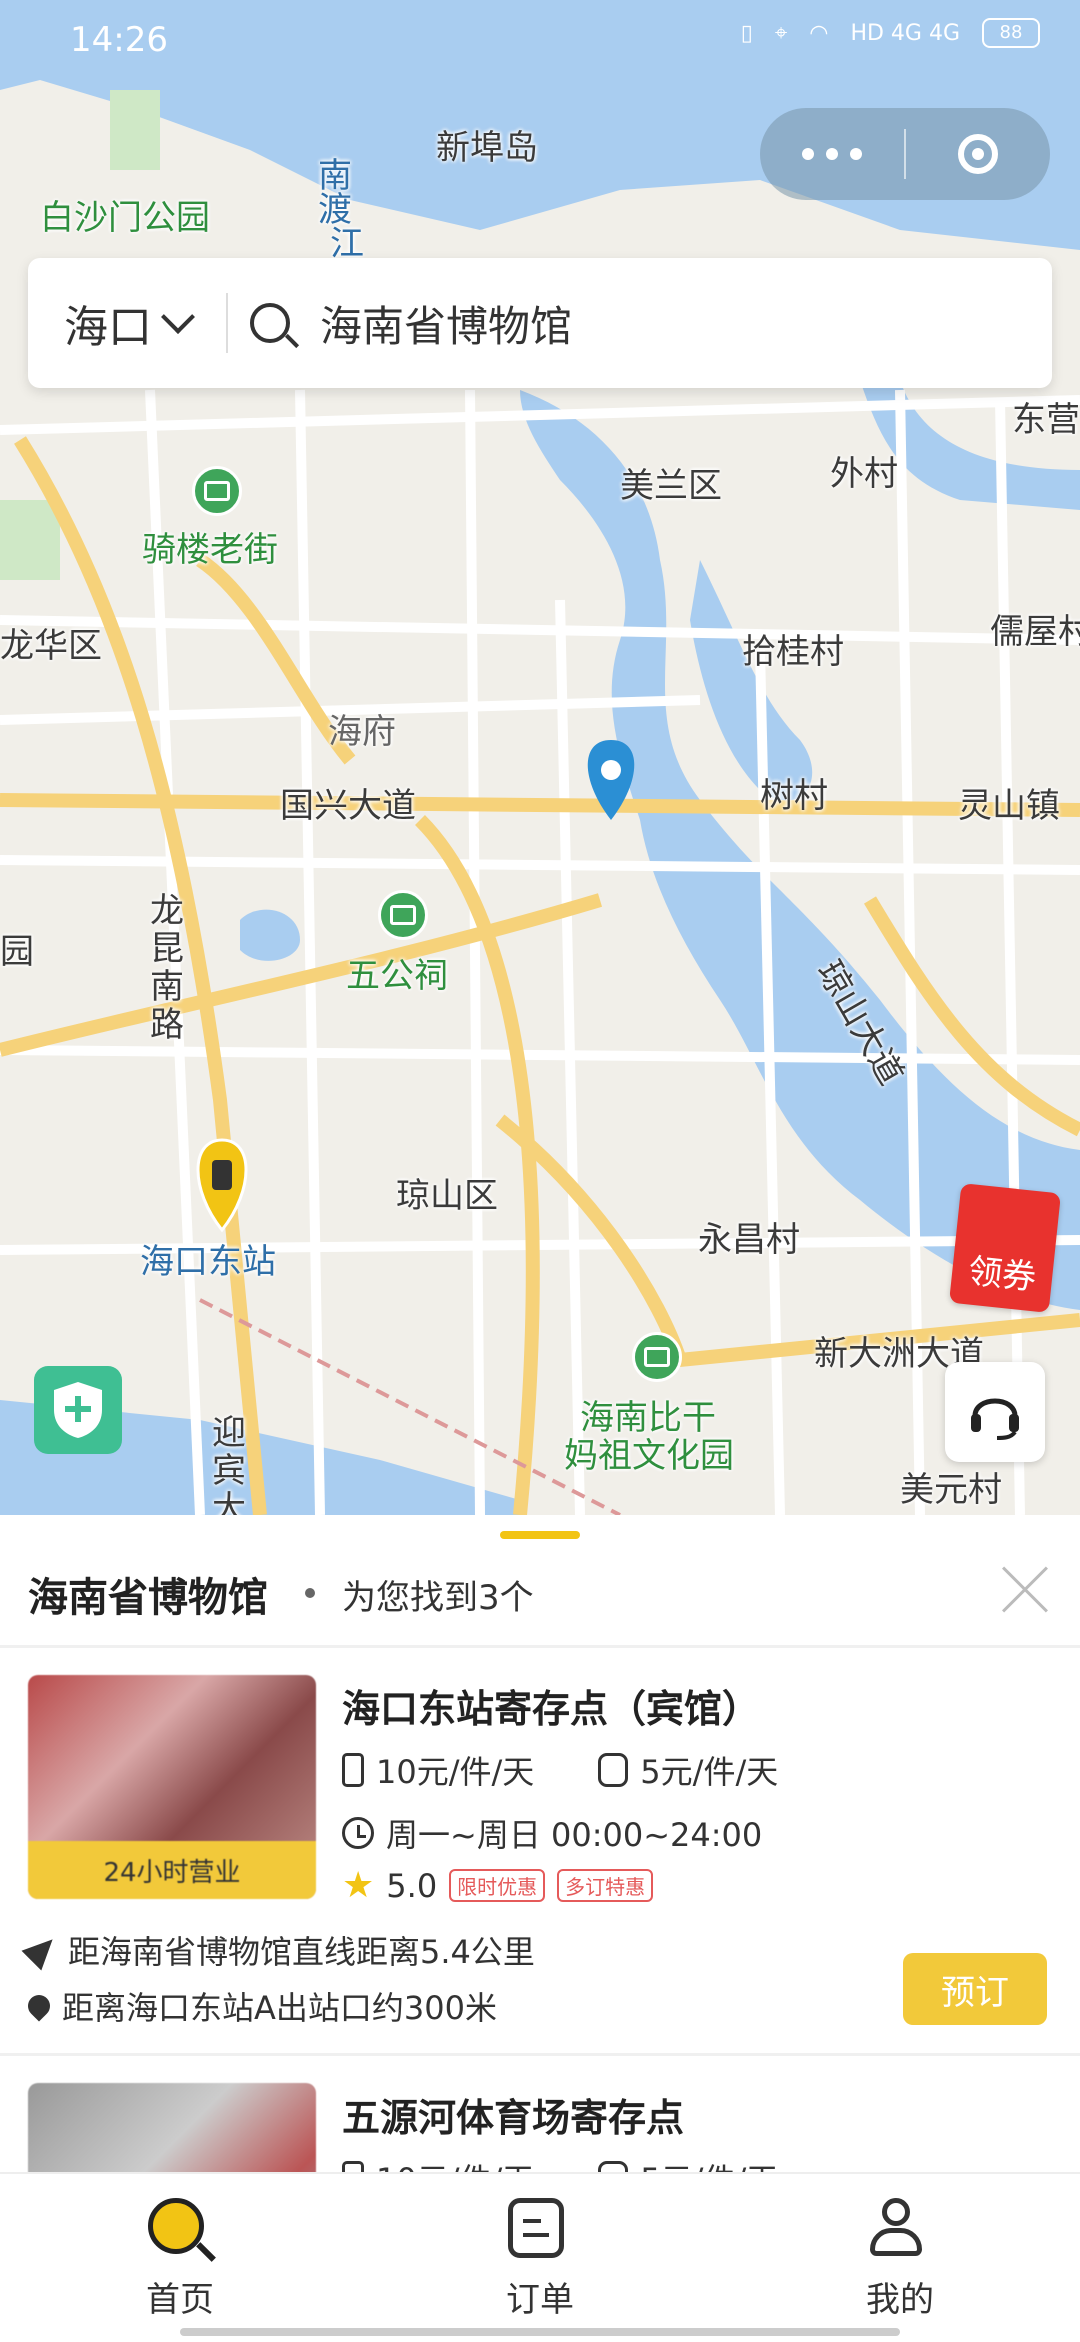 The width and height of the screenshot is (1080, 2342). Describe the element at coordinates (794, 796) in the screenshot. I see `map-label: 树村` at that location.